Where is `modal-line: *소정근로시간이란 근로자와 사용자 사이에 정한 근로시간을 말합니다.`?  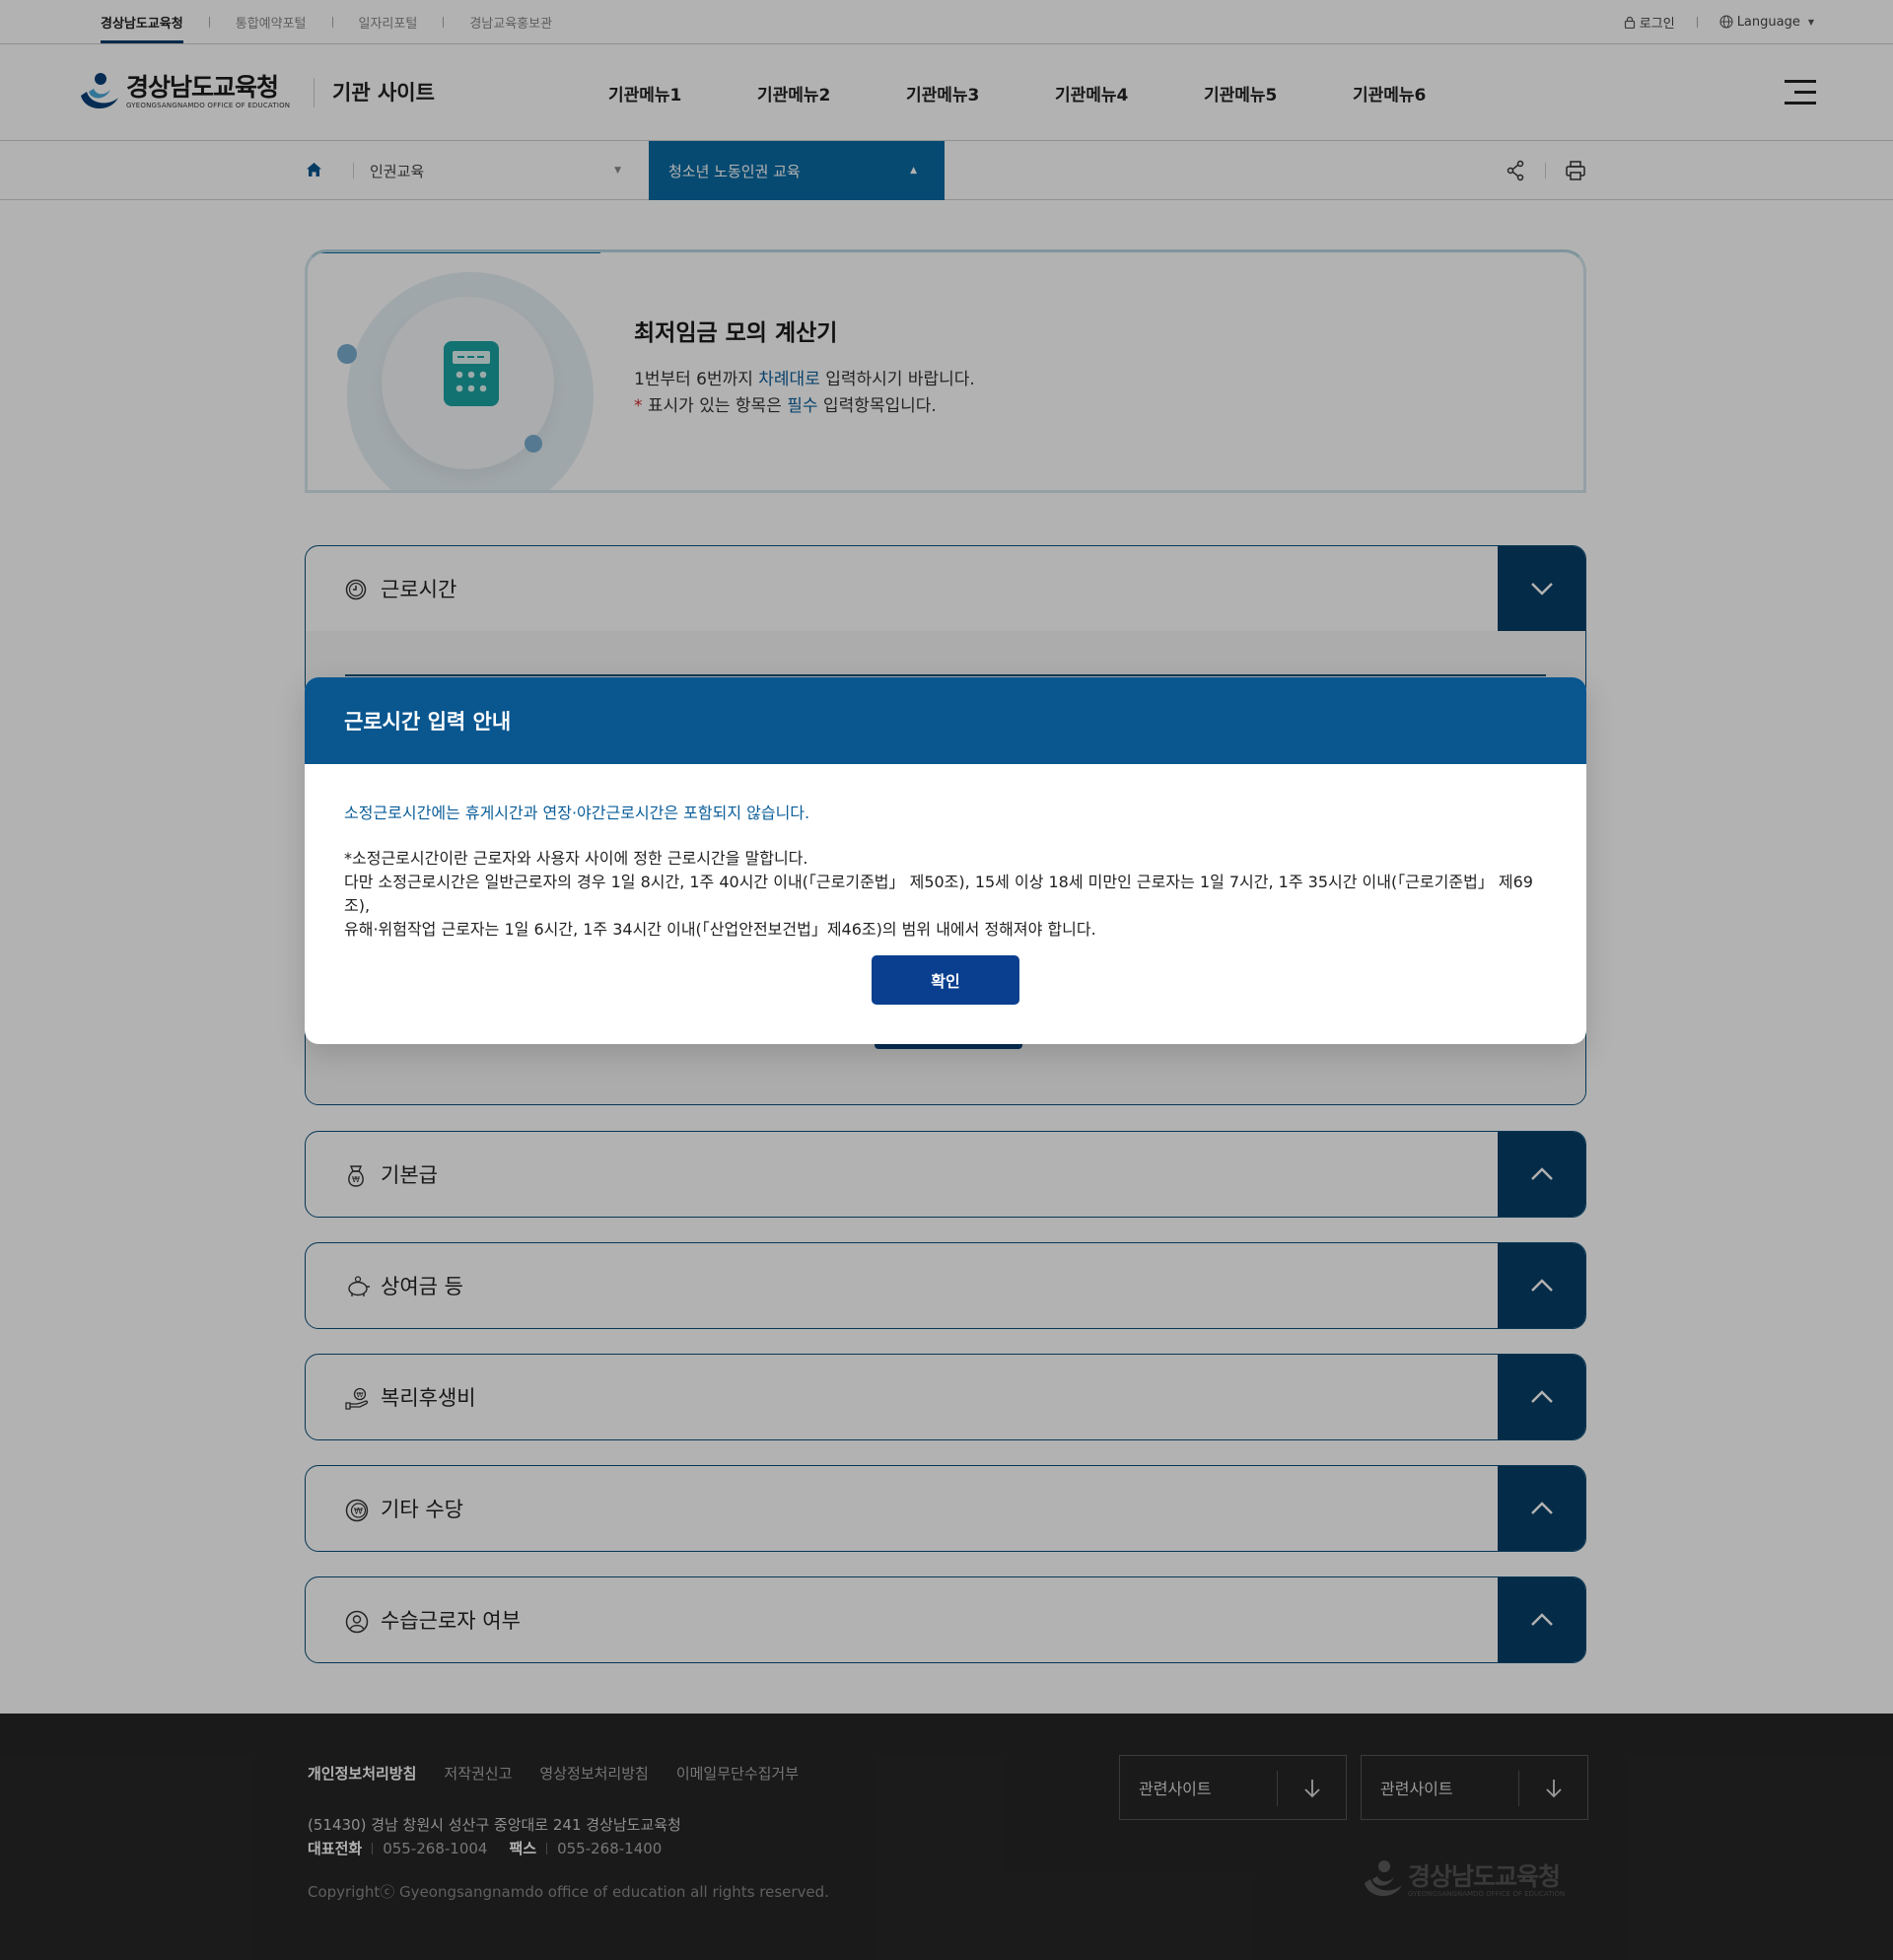 modal-line: *소정근로시간이란 근로자와 사용자 사이에 정한 근로시간을 말합니다. is located at coordinates (576, 858).